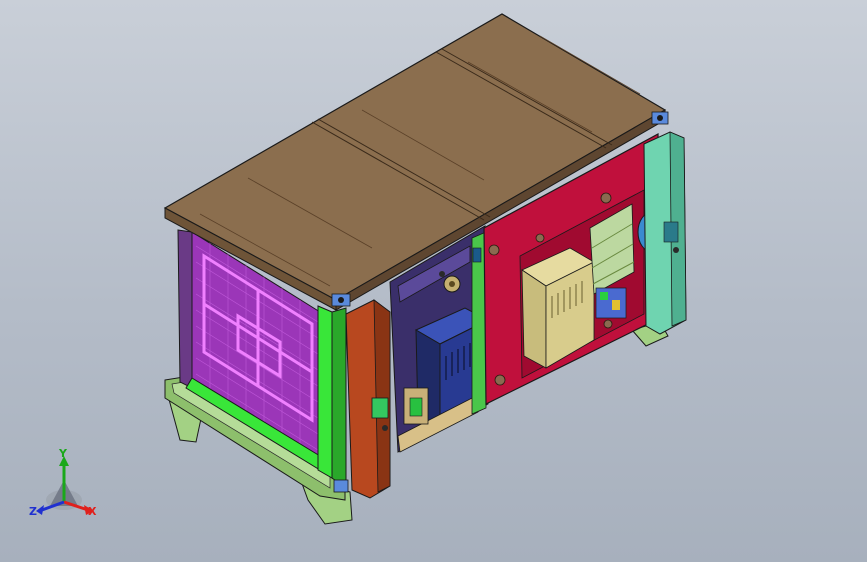 The width and height of the screenshot is (867, 562). Describe the element at coordinates (385, 428) in the screenshot. I see `column-screw` at that location.